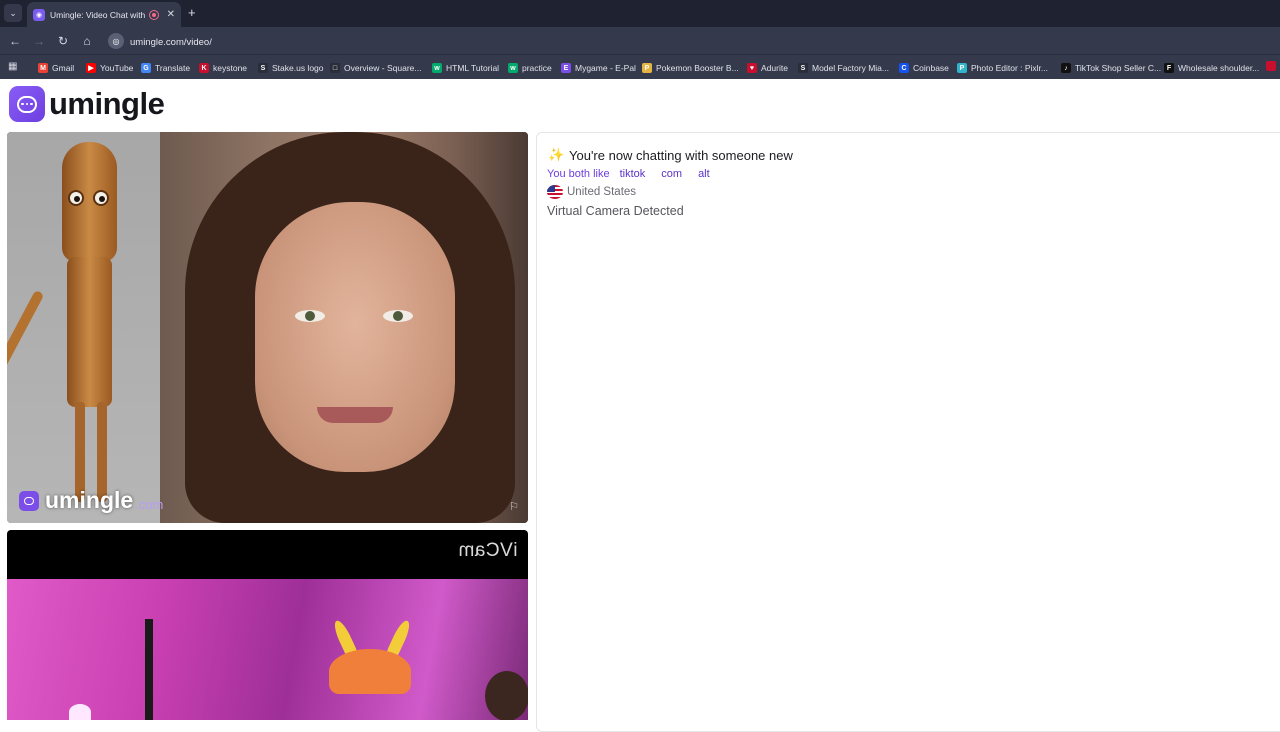 Image resolution: width=1280 pixels, height=732 pixels. I want to click on model-factory-icon: S, so click(803, 68).